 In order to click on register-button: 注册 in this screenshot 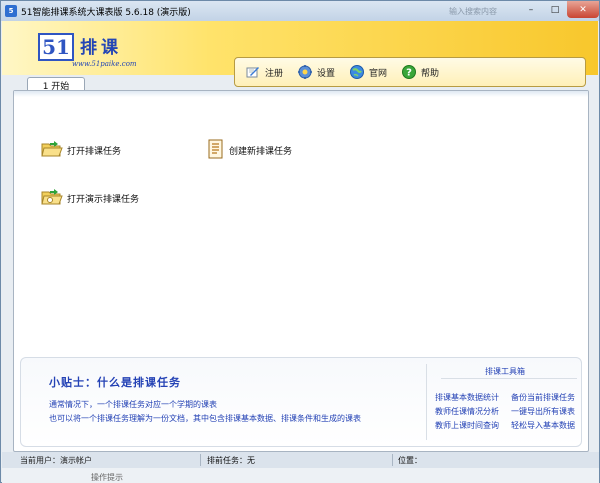, I will do `click(264, 72)`.